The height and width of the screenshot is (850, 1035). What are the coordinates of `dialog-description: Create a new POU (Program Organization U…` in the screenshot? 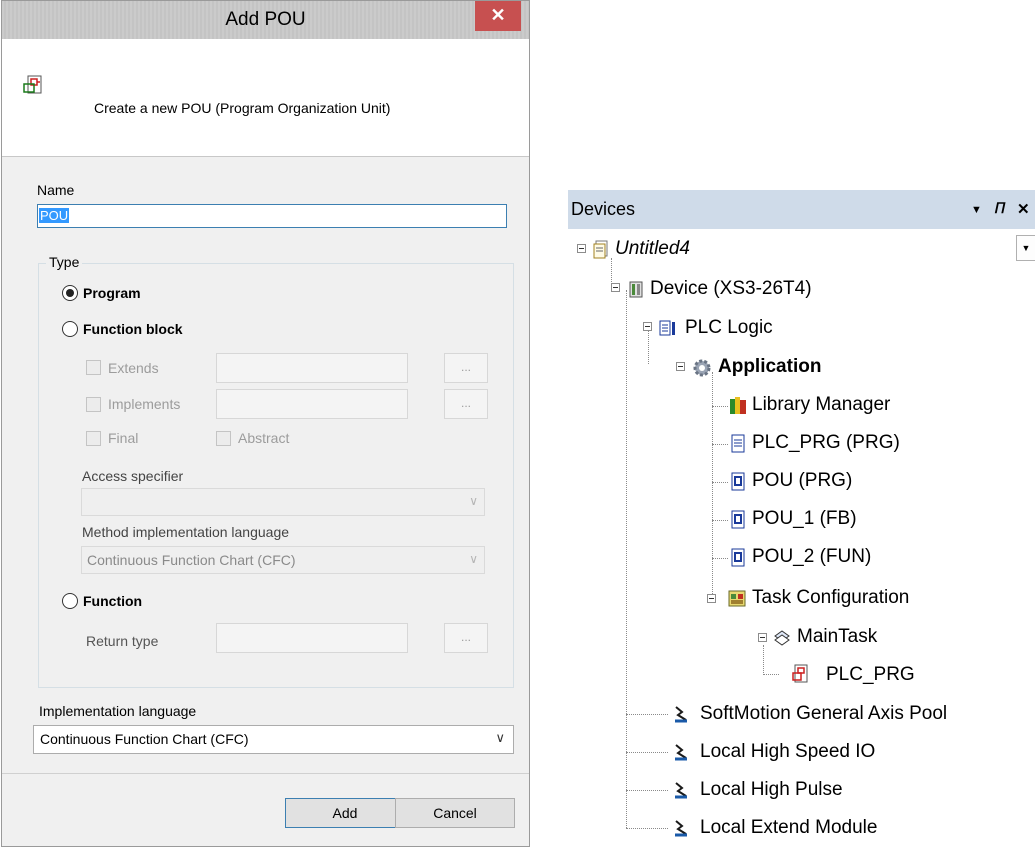 It's located at (242, 108).